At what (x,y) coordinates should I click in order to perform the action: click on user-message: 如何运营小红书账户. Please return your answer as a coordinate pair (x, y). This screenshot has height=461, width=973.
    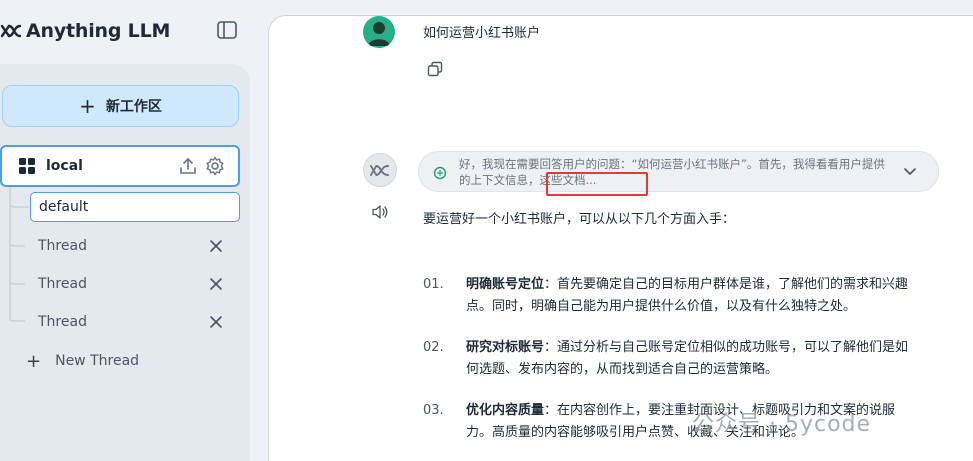
    Looking at the image, I should click on (482, 33).